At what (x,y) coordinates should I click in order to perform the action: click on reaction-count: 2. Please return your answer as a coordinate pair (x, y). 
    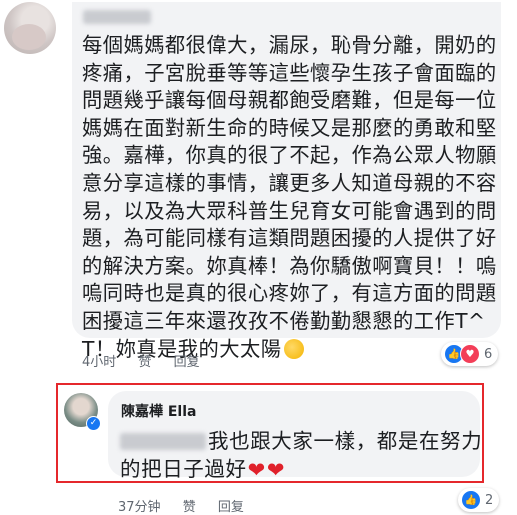
    Looking at the image, I should click on (489, 500).